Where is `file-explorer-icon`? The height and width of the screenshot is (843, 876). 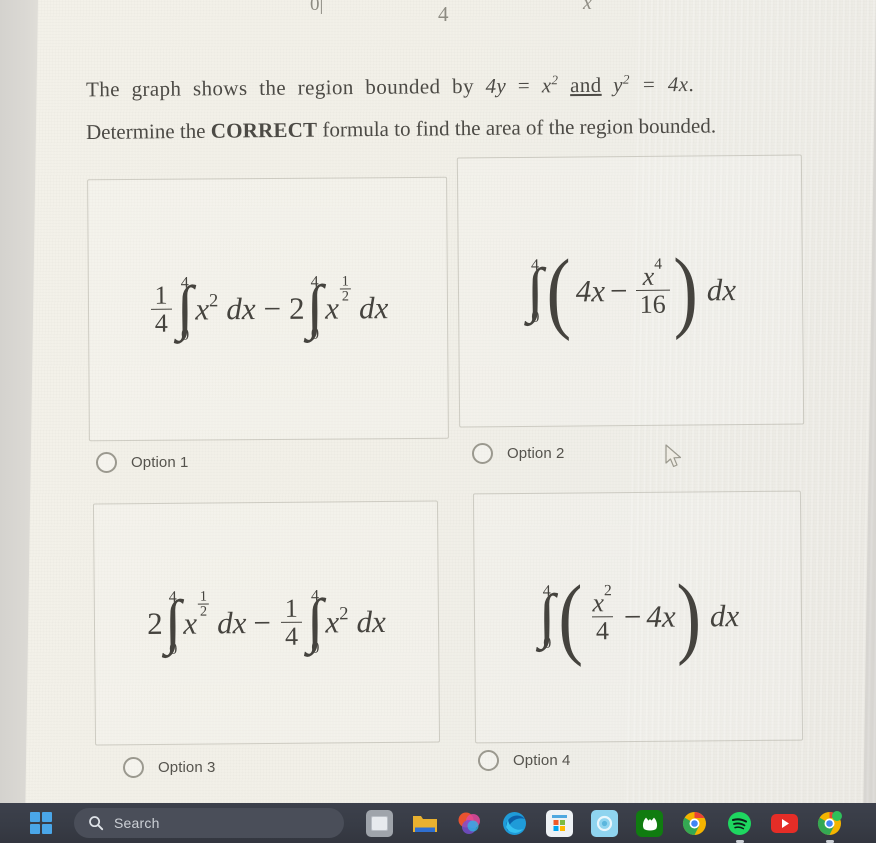
file-explorer-icon is located at coordinates (424, 823).